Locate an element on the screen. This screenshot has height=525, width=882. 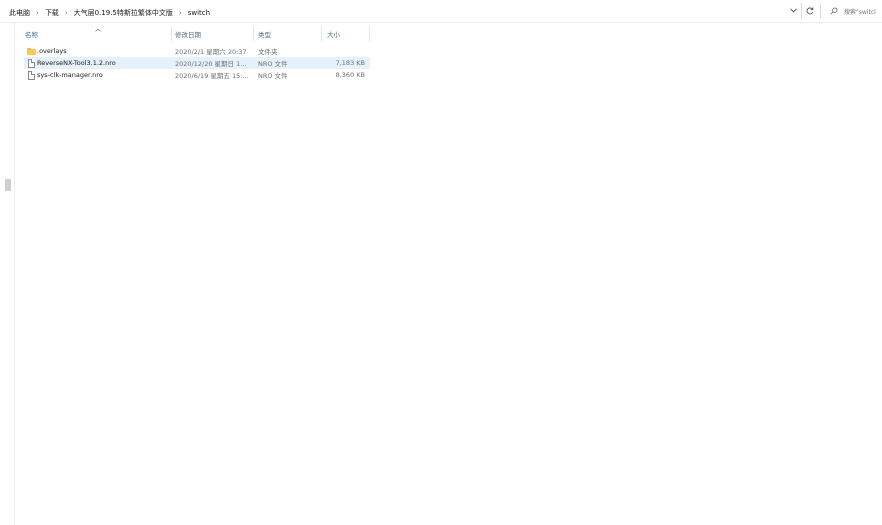
file-type: 文件夹 is located at coordinates (268, 52).